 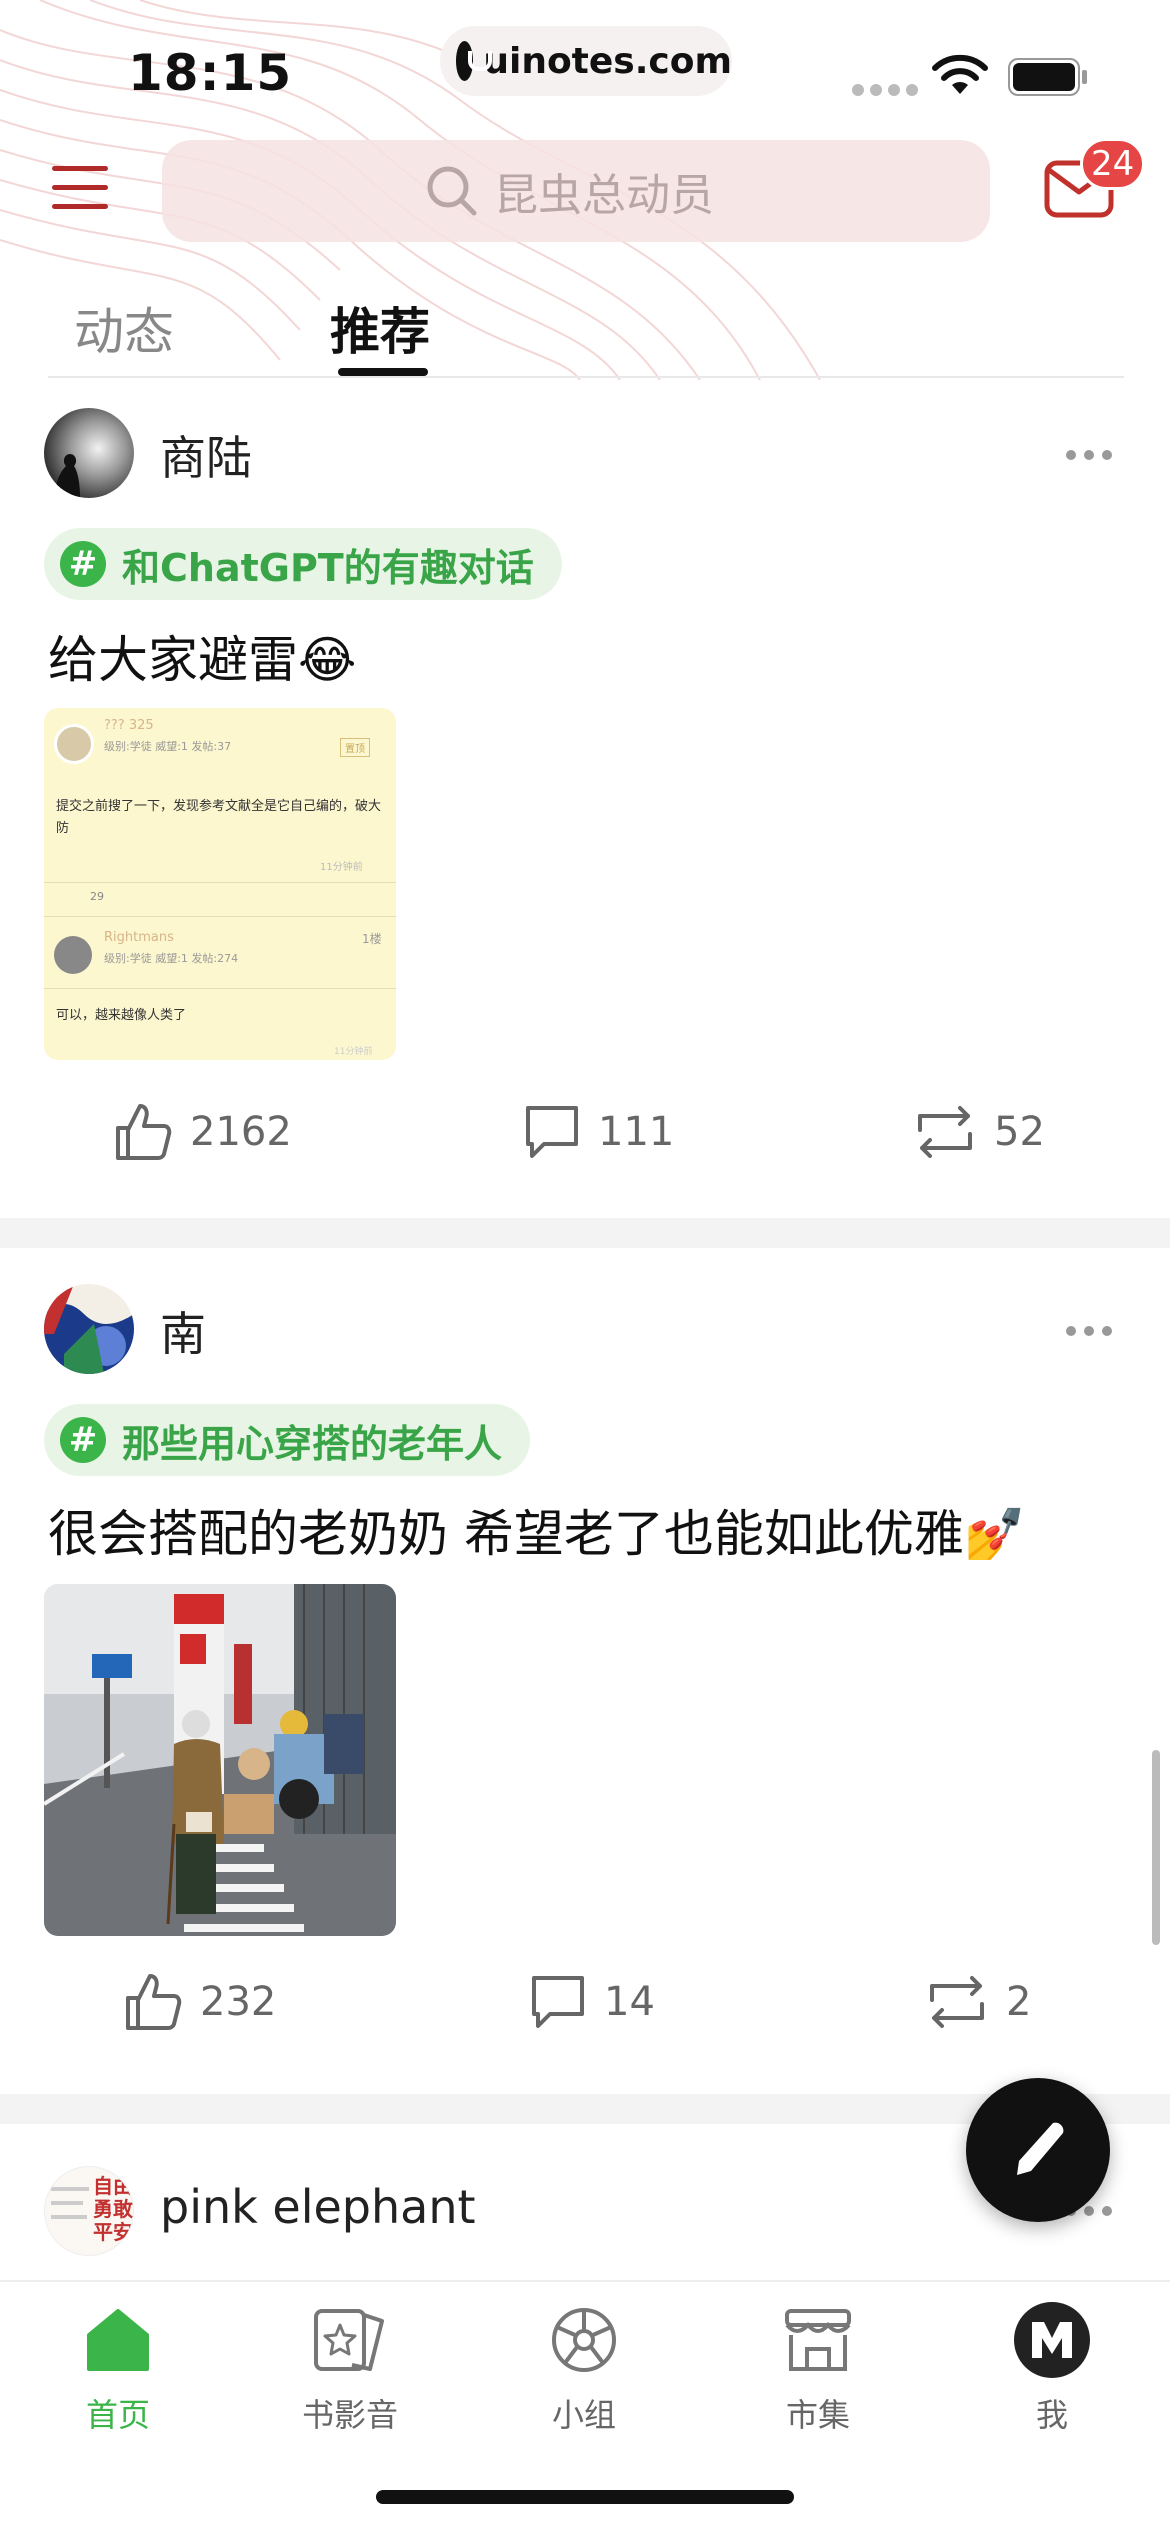 What do you see at coordinates (383, 372) in the screenshot?
I see `active-tab-indicator` at bounding box center [383, 372].